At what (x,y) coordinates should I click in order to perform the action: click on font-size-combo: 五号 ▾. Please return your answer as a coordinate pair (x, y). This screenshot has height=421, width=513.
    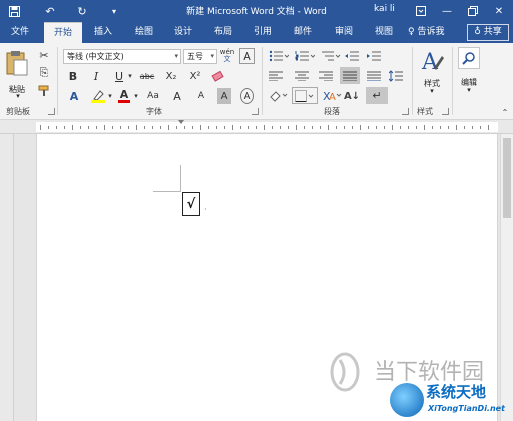
    Looking at the image, I should click on (200, 56).